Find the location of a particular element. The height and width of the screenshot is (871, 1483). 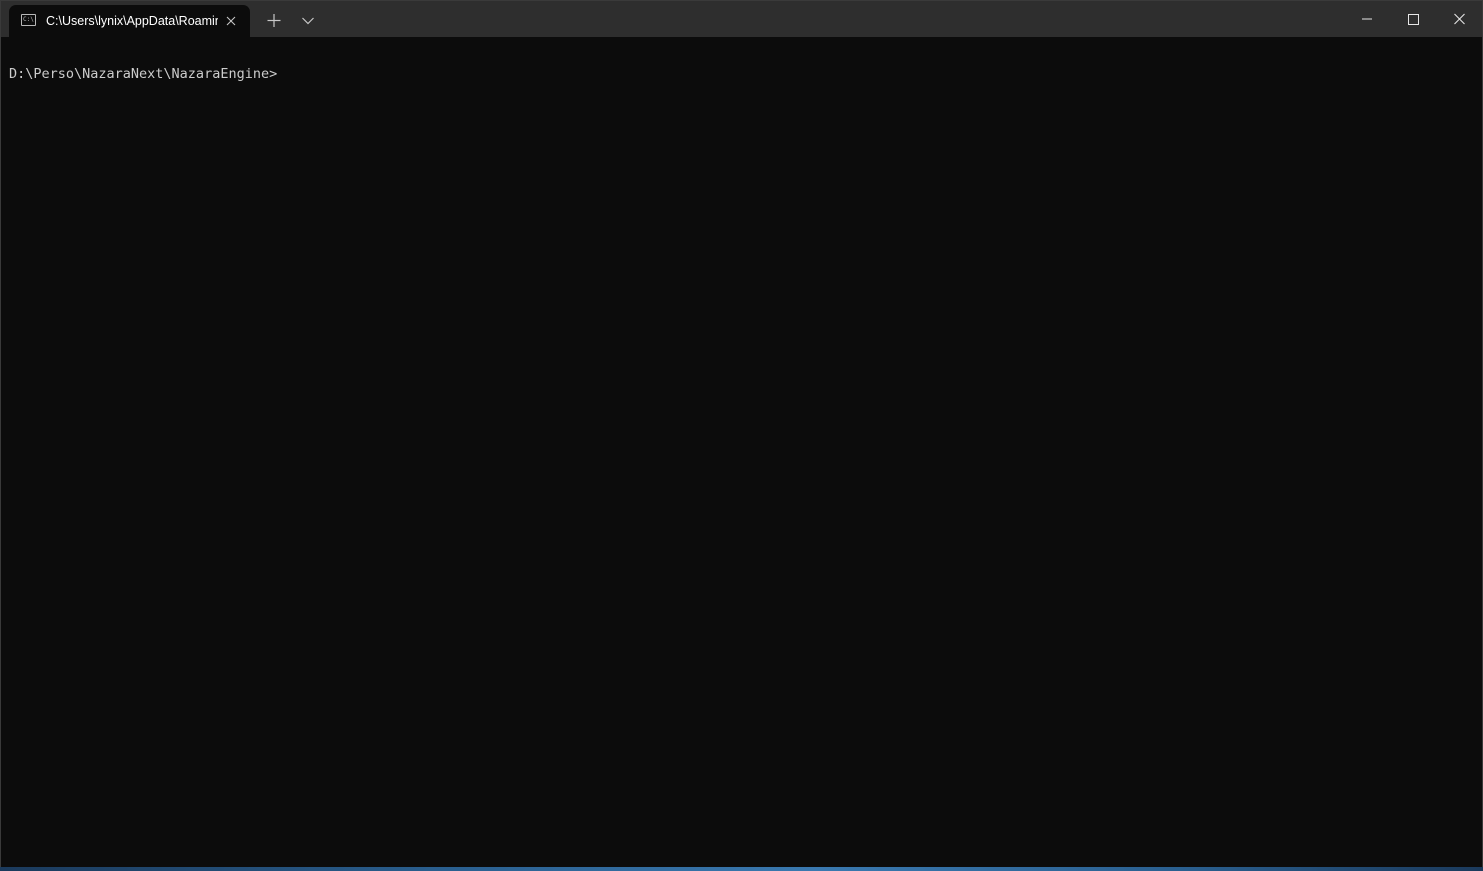

minimize-icon is located at coordinates (1367, 19).